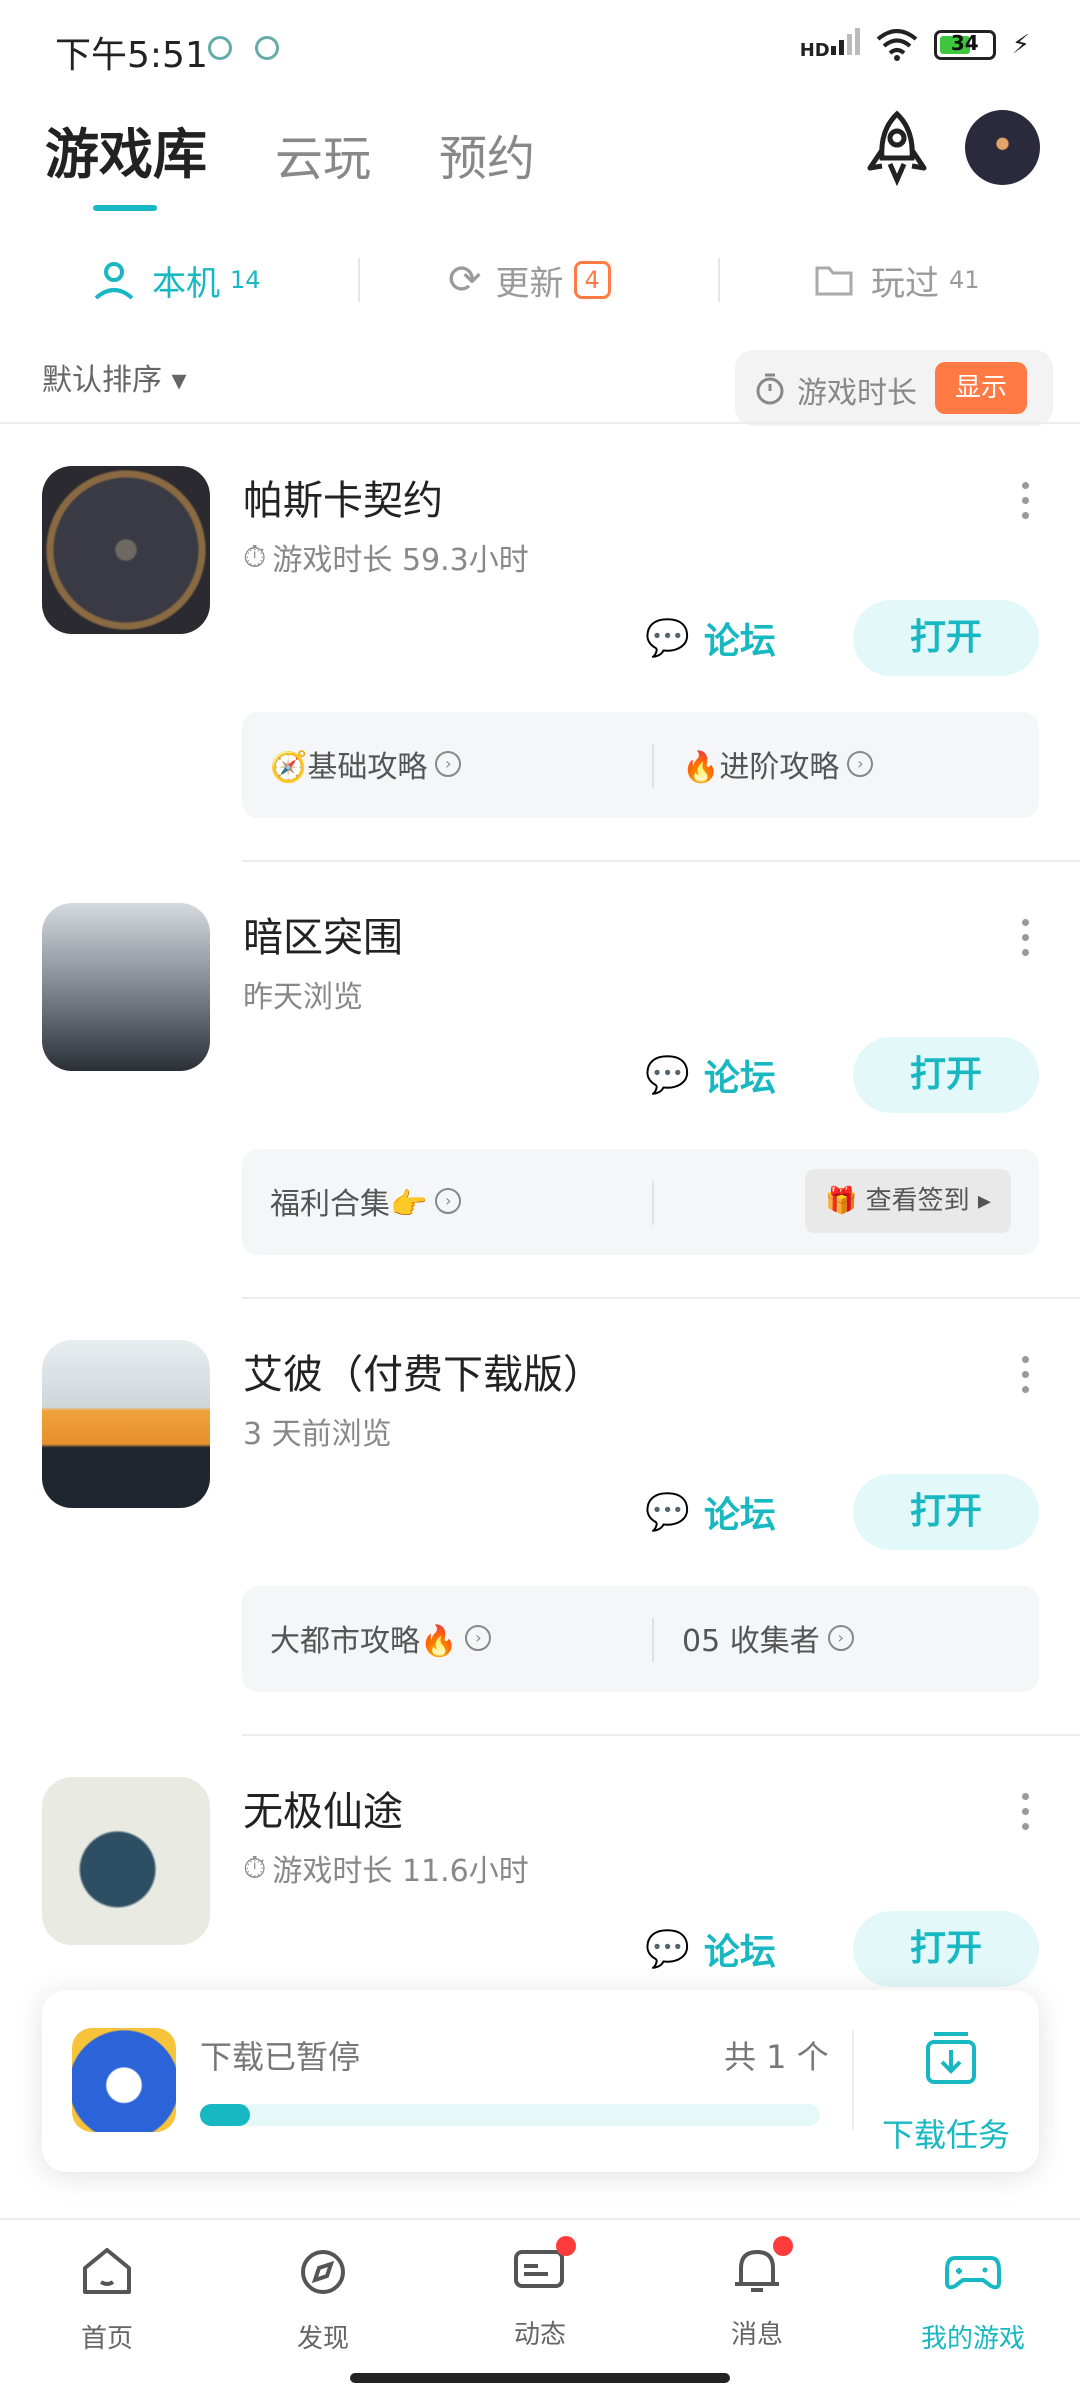 This screenshot has width=1080, height=2402. I want to click on rocket-icon, so click(897, 150).